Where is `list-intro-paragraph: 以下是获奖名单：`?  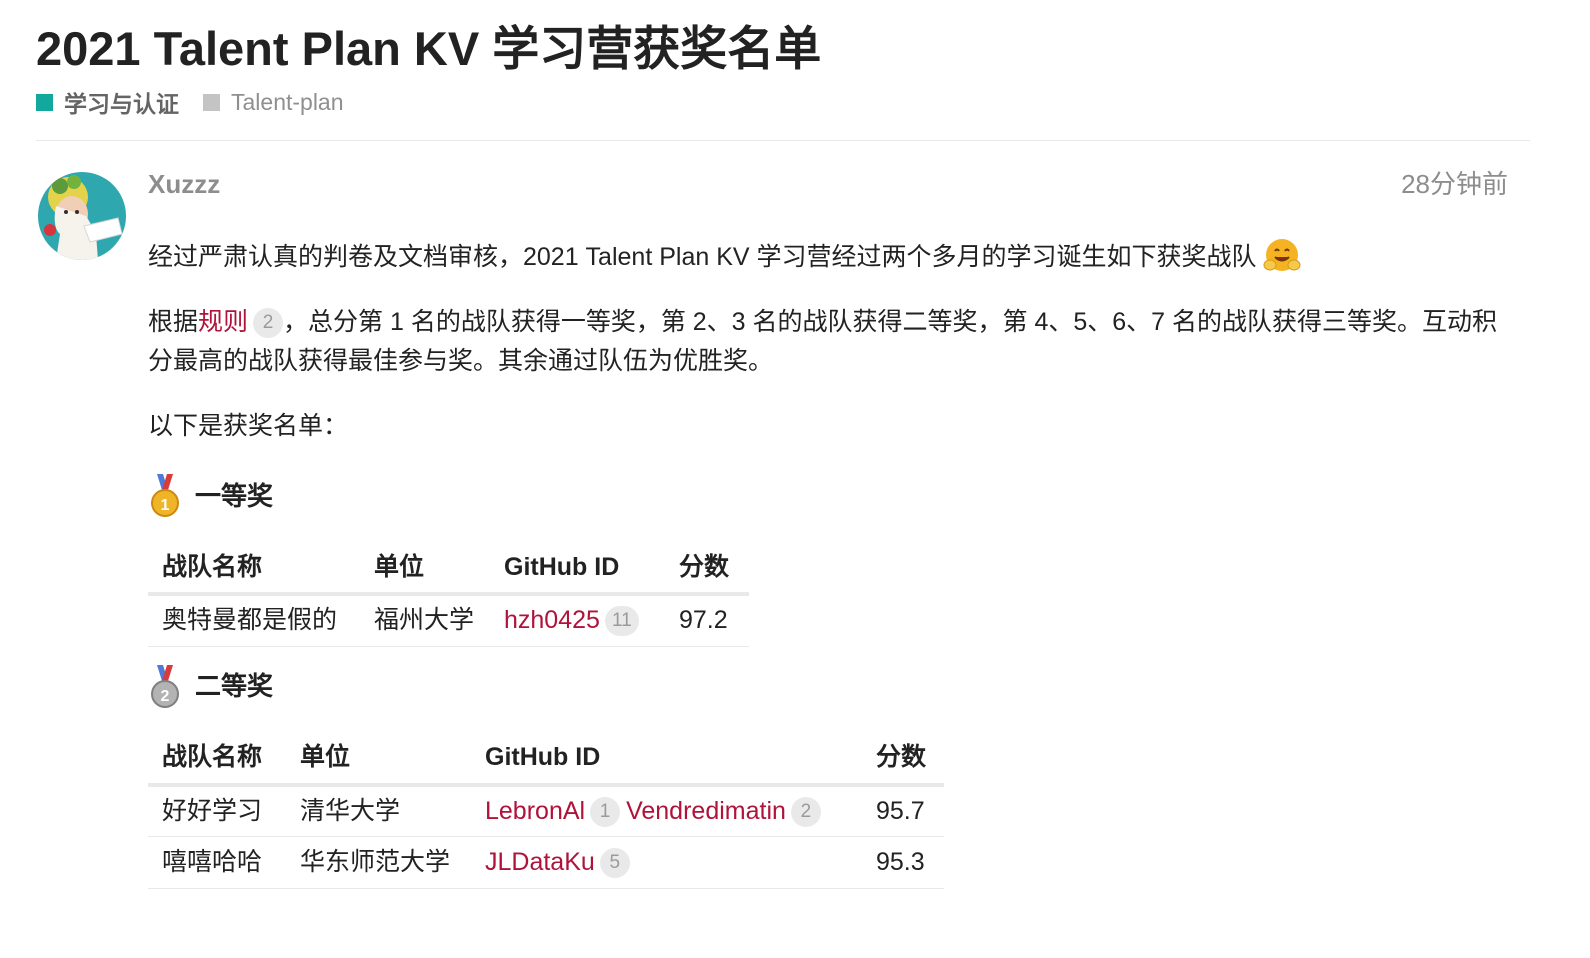
list-intro-paragraph: 以下是获奖名单： is located at coordinates (248, 426).